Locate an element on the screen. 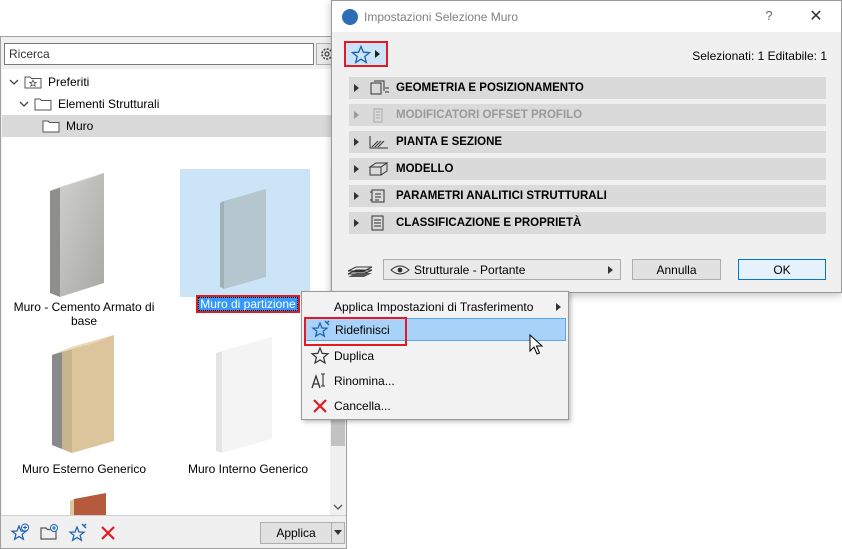  scroll-down-button is located at coordinates (338, 507).